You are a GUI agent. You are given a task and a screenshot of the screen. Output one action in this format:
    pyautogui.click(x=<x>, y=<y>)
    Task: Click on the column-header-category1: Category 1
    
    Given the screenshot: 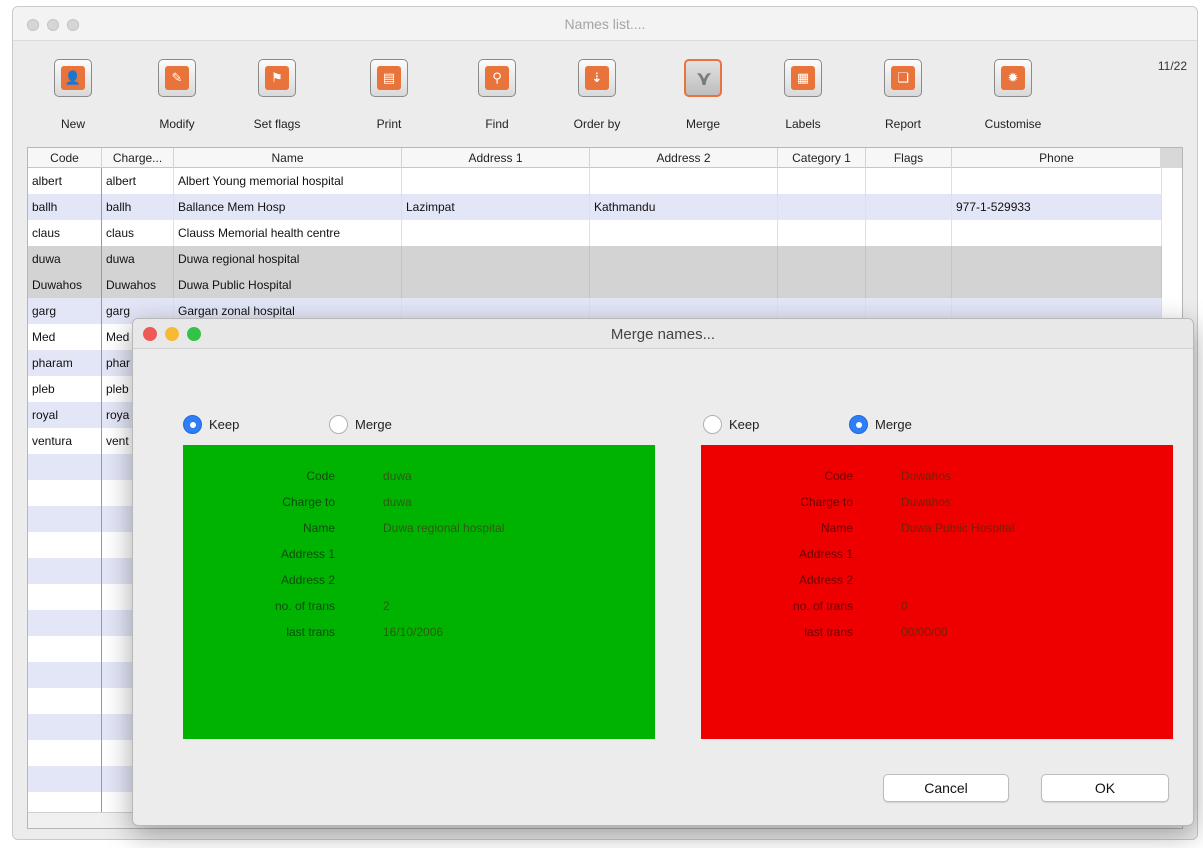 What is the action you would take?
    pyautogui.click(x=822, y=158)
    